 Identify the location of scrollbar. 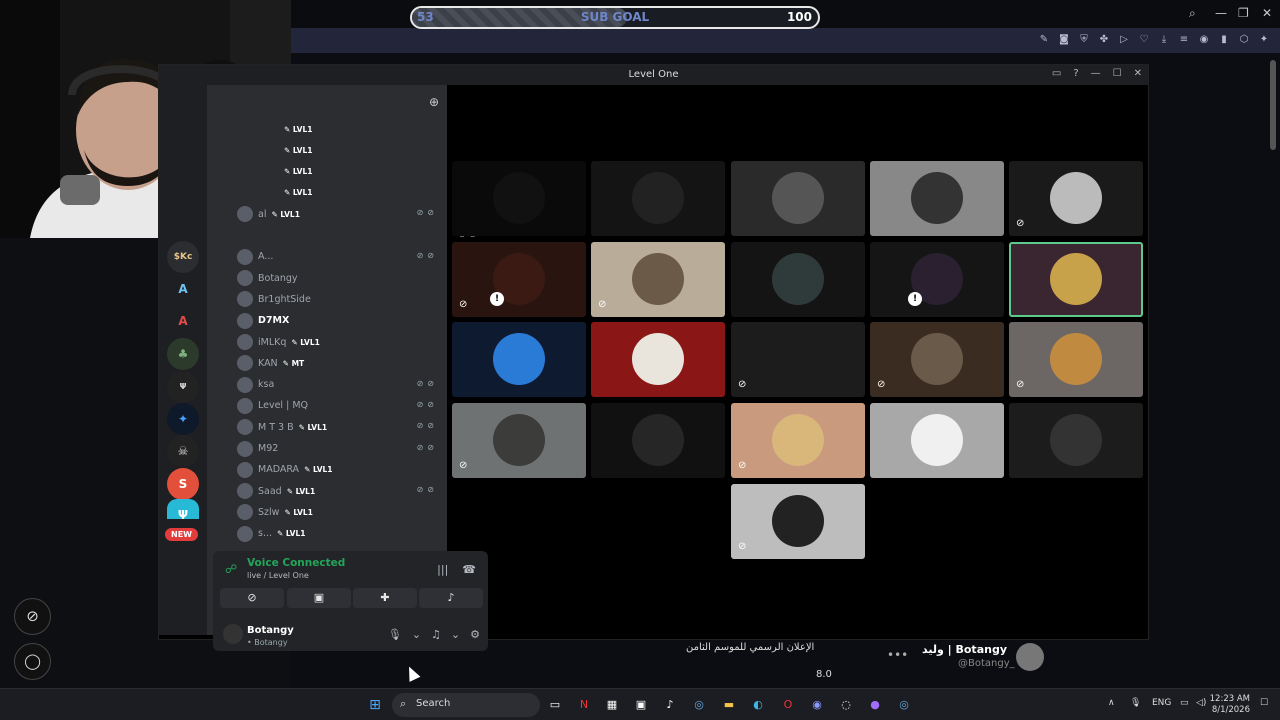
(1273, 105).